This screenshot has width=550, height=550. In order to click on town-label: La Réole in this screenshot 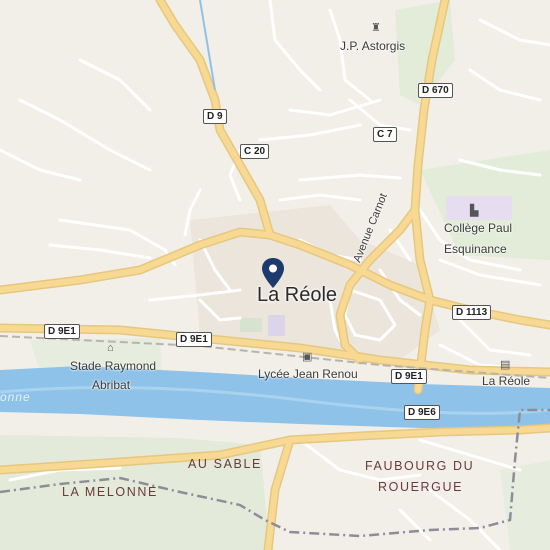, I will do `click(297, 295)`.